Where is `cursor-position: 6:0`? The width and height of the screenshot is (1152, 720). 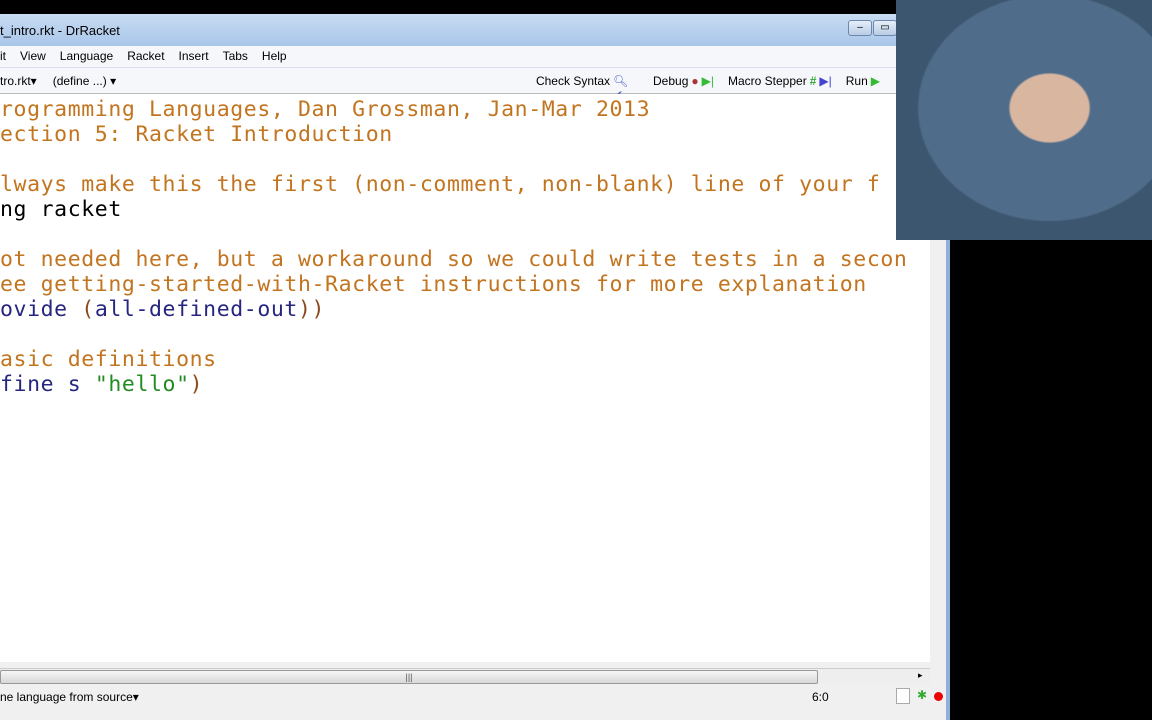 cursor-position: 6:0 is located at coordinates (820, 697).